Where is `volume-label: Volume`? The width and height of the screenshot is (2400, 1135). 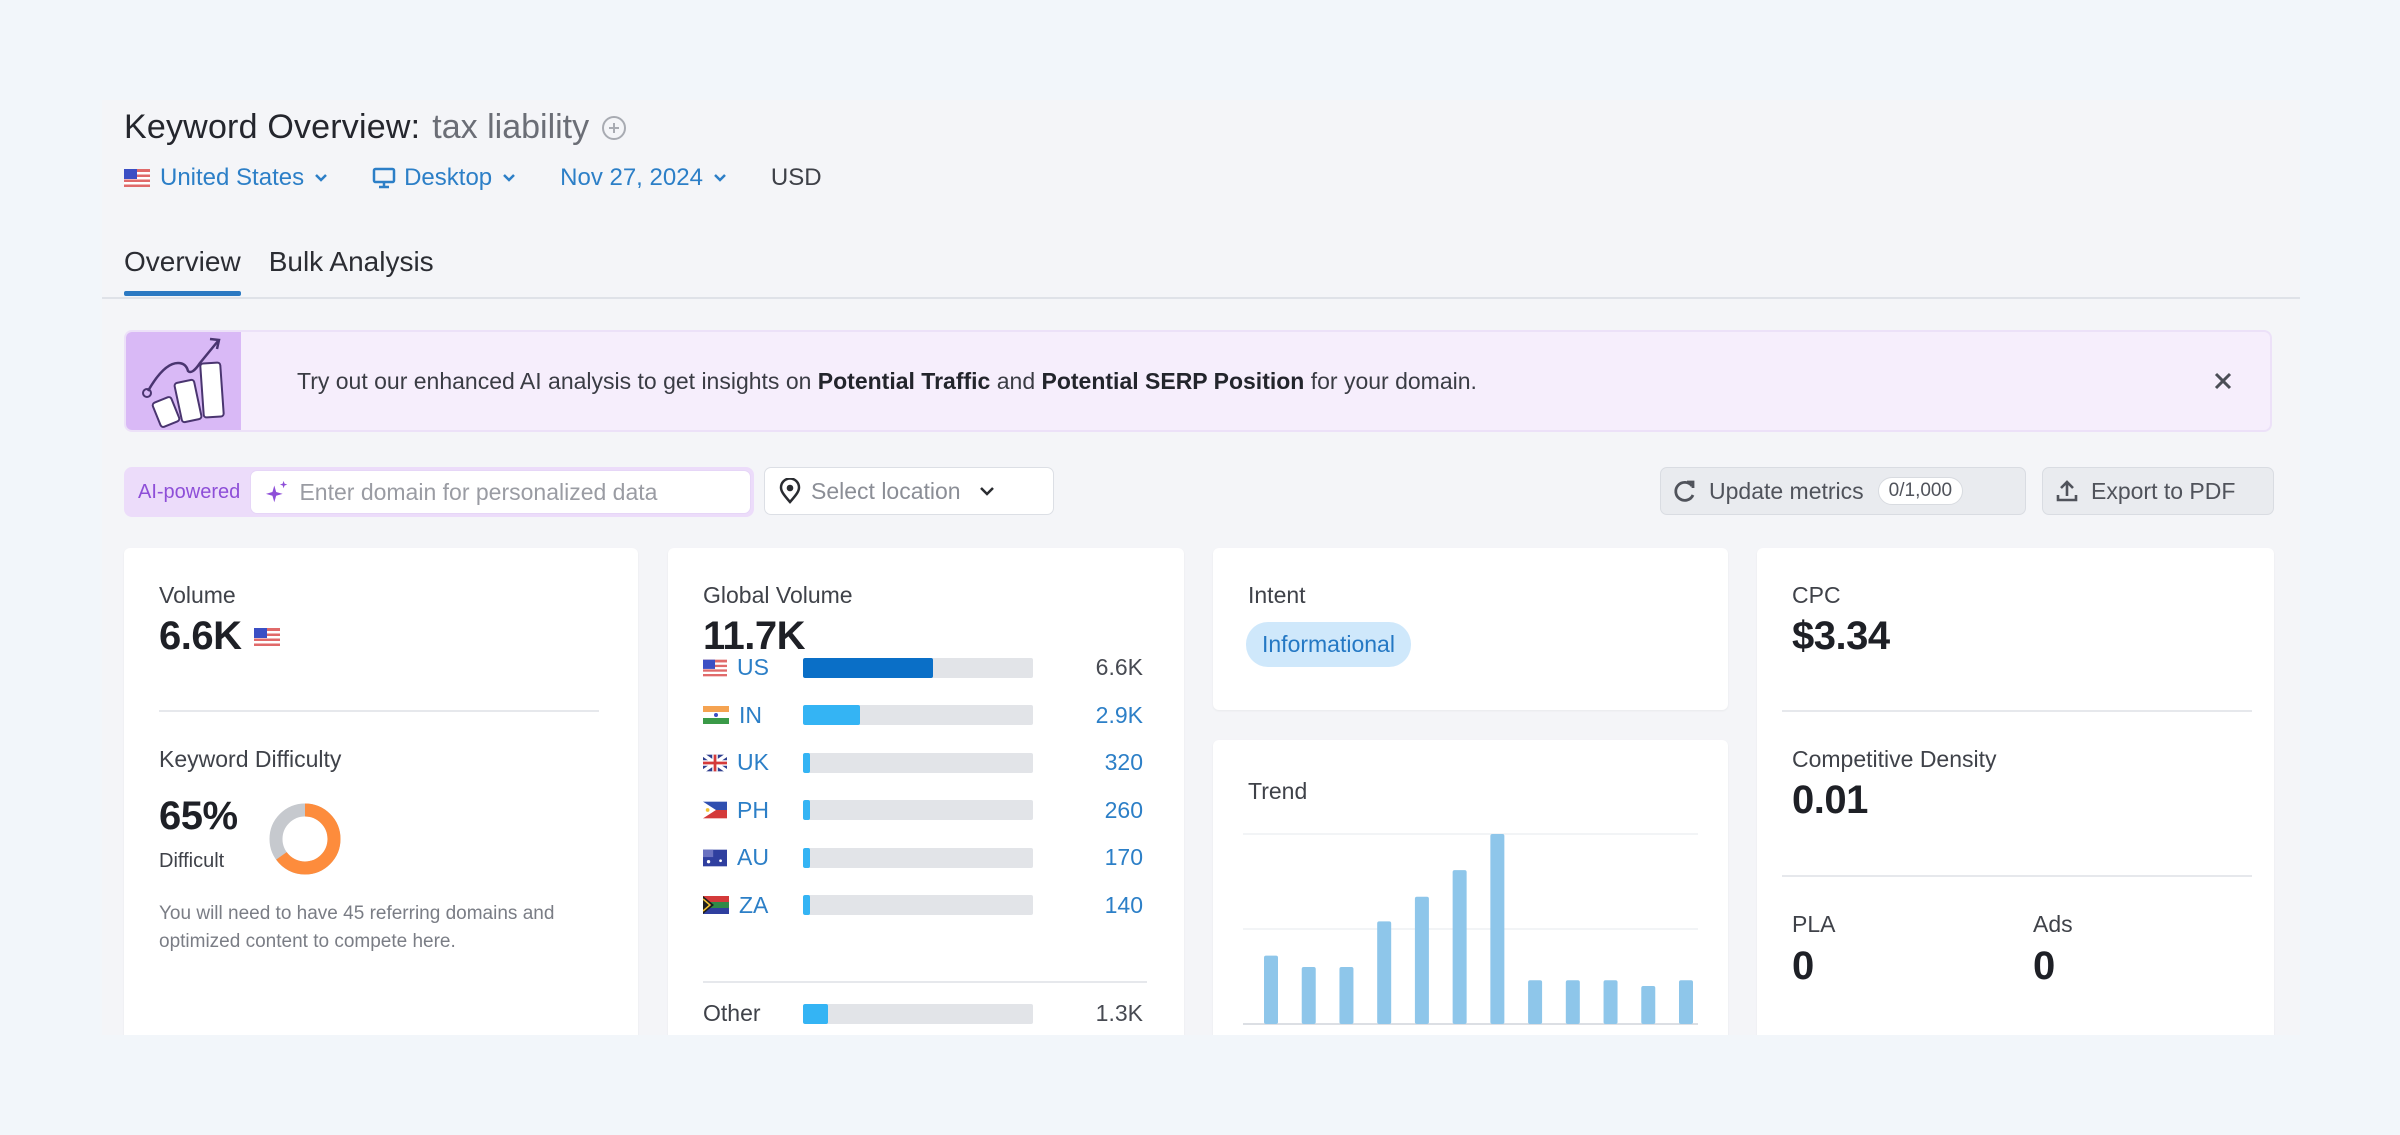
volume-label: Volume is located at coordinates (197, 595).